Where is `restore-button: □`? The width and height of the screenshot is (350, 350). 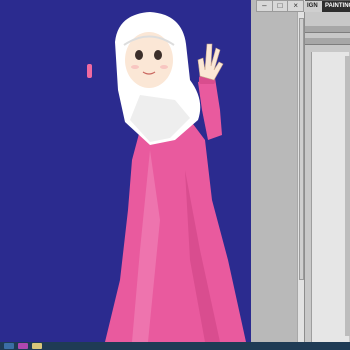
restore-button: □ is located at coordinates (281, 6).